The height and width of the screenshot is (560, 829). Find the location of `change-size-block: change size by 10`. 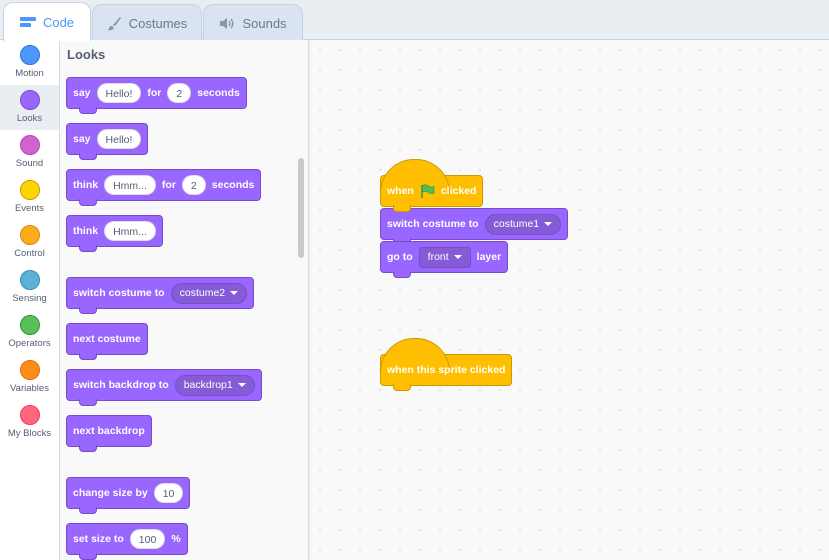

change-size-block: change size by 10 is located at coordinates (128, 495).